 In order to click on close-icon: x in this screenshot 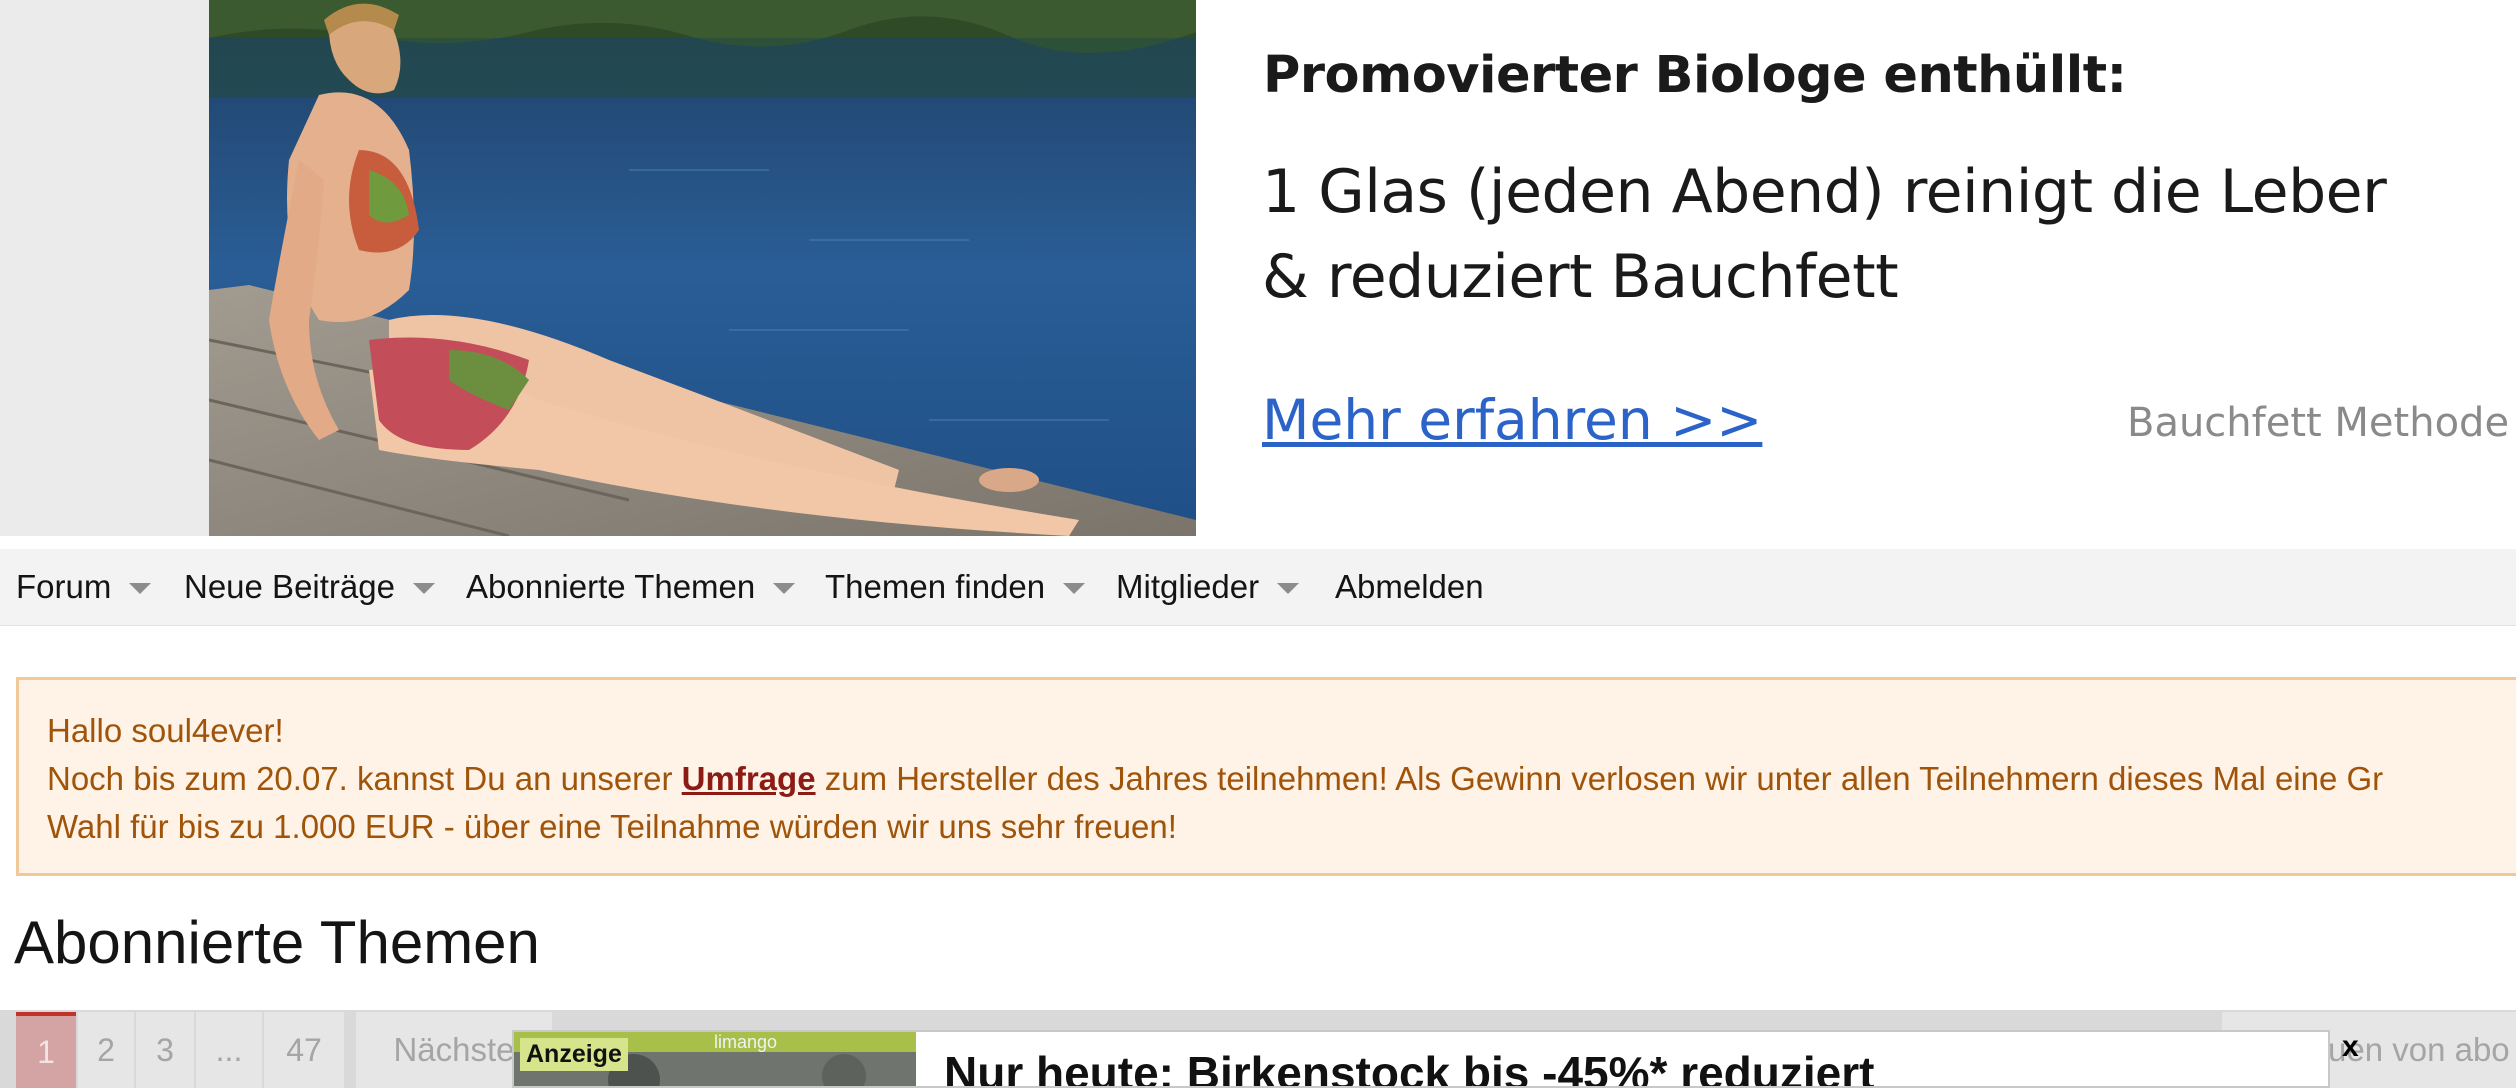, I will do `click(2350, 1047)`.